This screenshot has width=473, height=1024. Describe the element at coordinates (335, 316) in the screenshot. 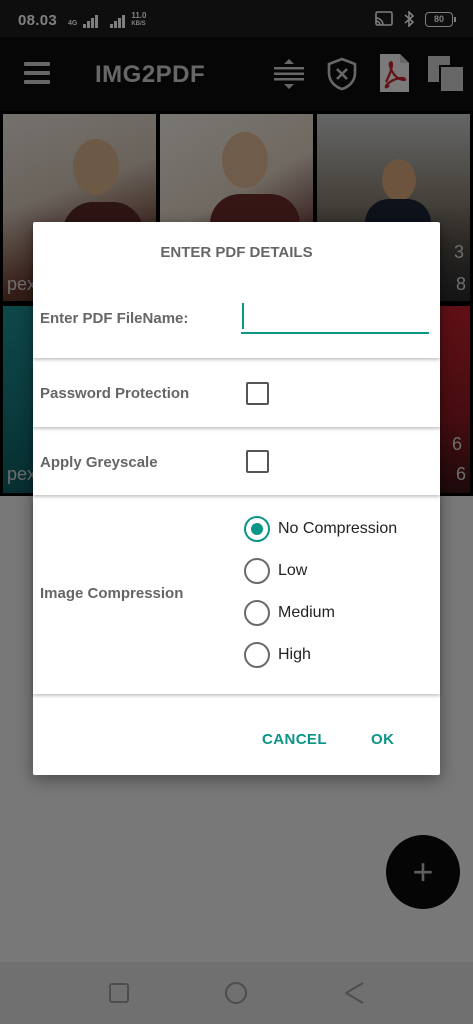

I see `filename-input` at that location.